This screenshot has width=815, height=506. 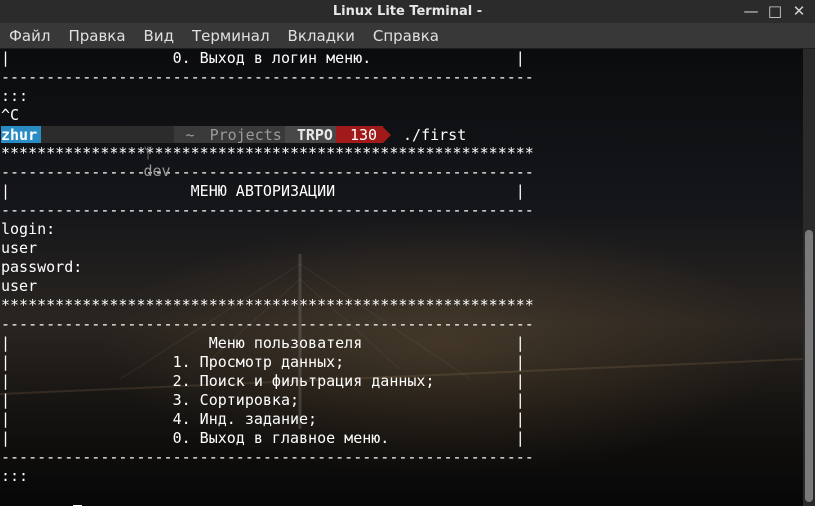 I want to click on terminal-line: password:, so click(x=42, y=267).